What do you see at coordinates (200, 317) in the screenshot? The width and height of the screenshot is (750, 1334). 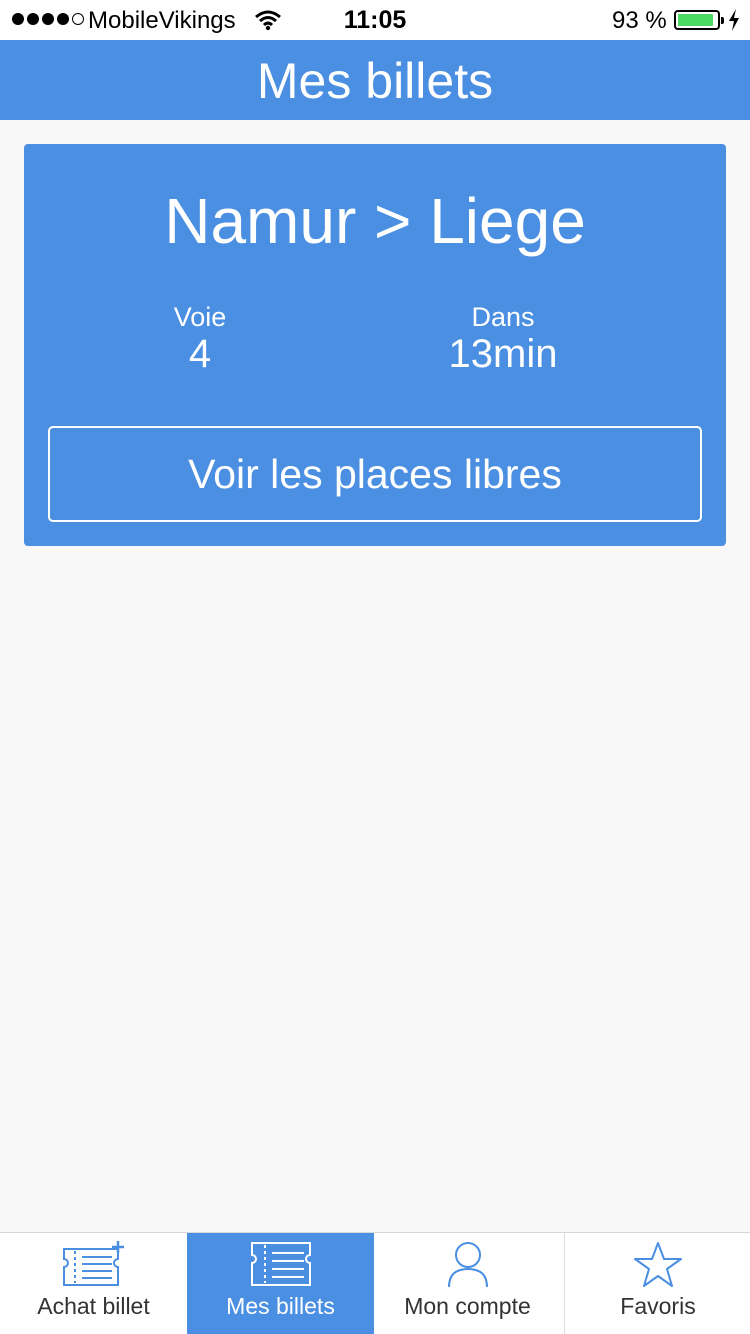 I see `platform-label: Voie` at bounding box center [200, 317].